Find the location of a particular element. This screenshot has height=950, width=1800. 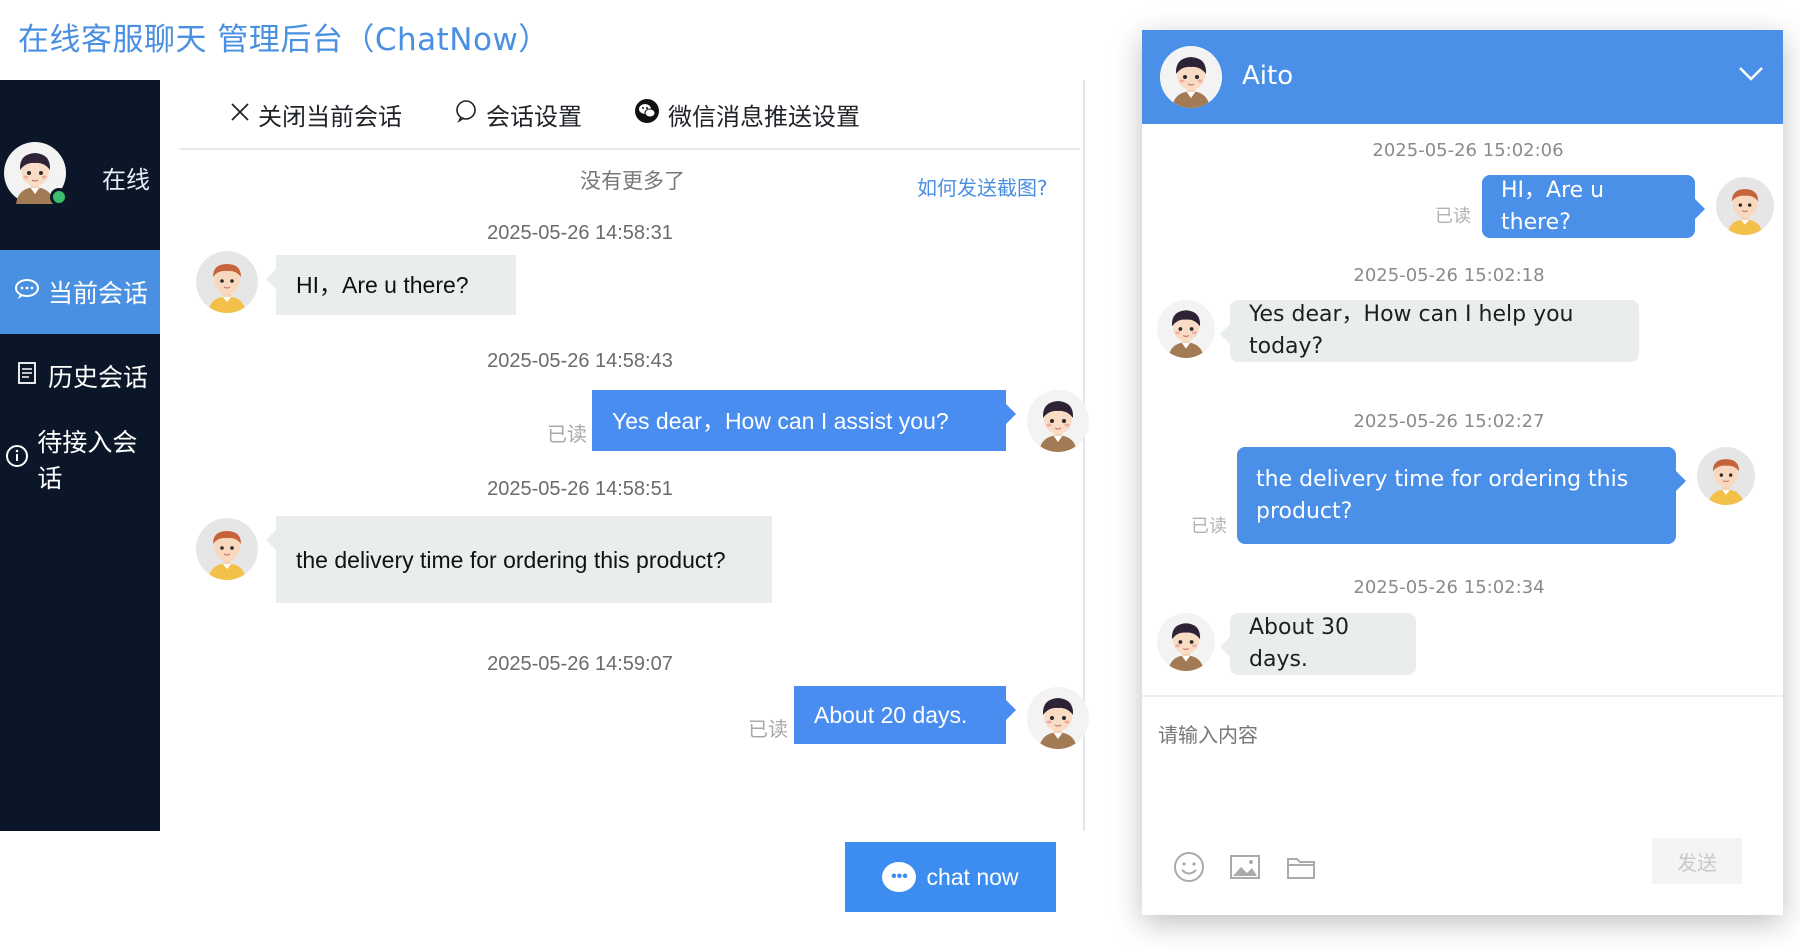

sidebar-item-label: 历史会话 is located at coordinates (98, 377).